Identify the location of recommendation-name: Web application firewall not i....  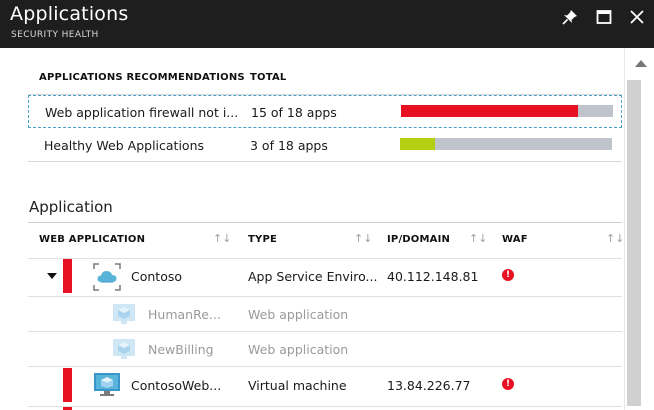
(142, 112).